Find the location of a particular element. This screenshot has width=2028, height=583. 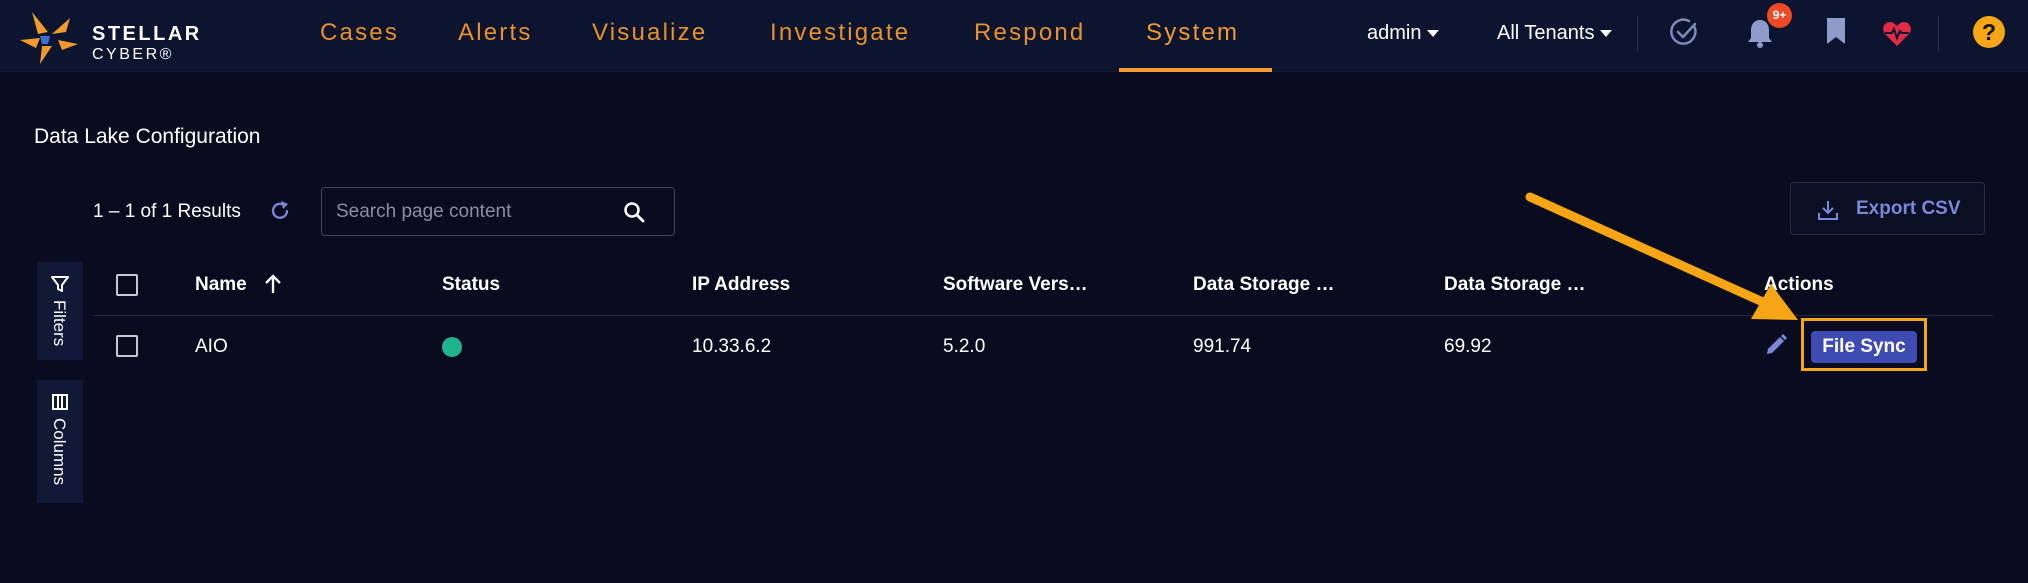

search-input is located at coordinates (476, 211).